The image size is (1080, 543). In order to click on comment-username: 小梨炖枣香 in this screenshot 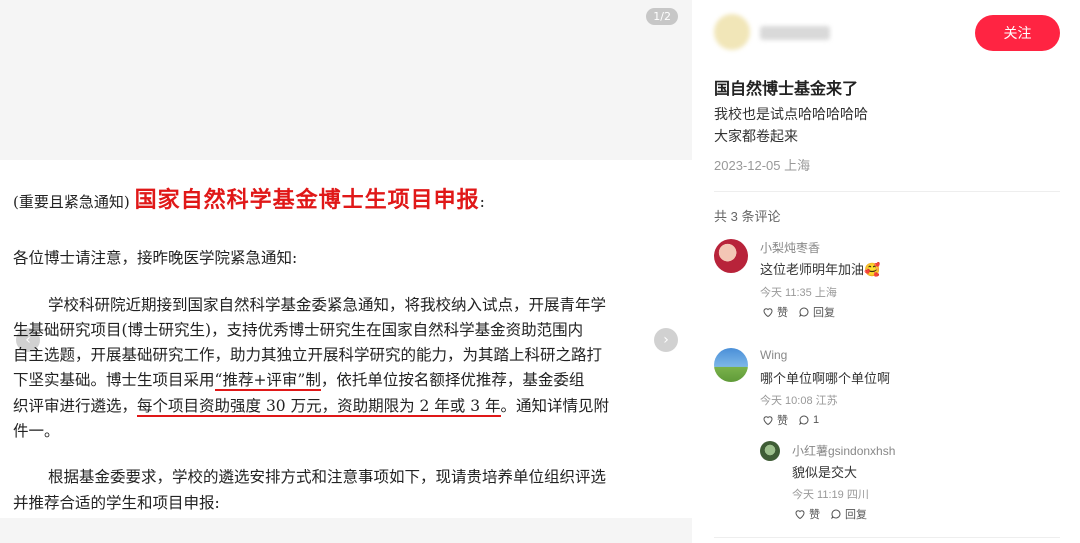, I will do `click(790, 247)`.